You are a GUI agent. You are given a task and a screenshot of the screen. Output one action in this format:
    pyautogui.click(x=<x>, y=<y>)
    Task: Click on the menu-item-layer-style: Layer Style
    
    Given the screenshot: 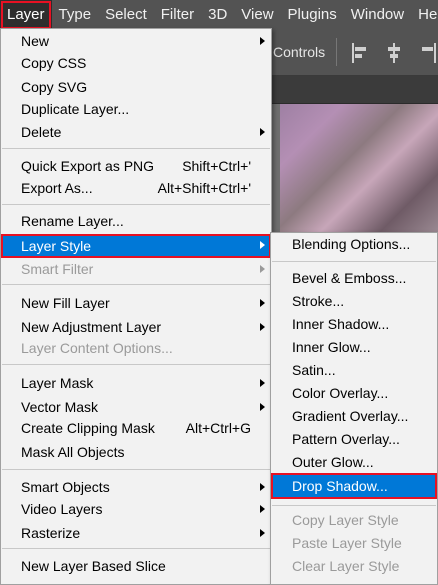 What is the action you would take?
    pyautogui.click(x=136, y=246)
    